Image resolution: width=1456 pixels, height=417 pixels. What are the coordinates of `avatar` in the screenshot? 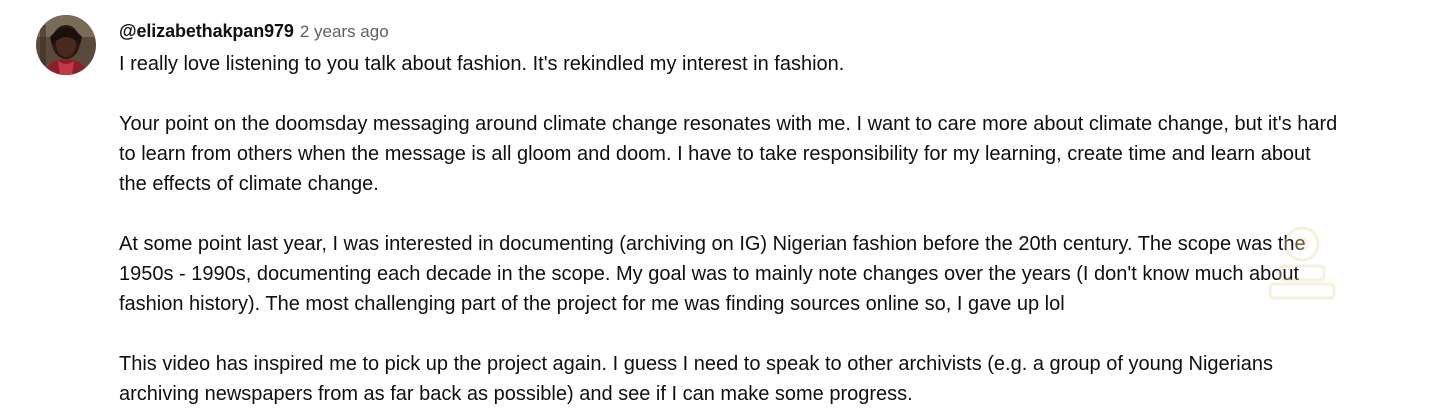 It's located at (66, 45).